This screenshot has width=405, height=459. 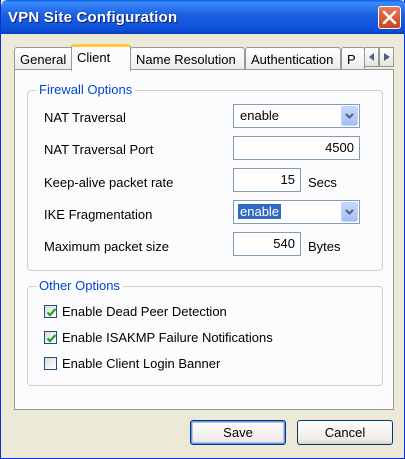 What do you see at coordinates (267, 180) in the screenshot?
I see `keepalive-input: 15` at bounding box center [267, 180].